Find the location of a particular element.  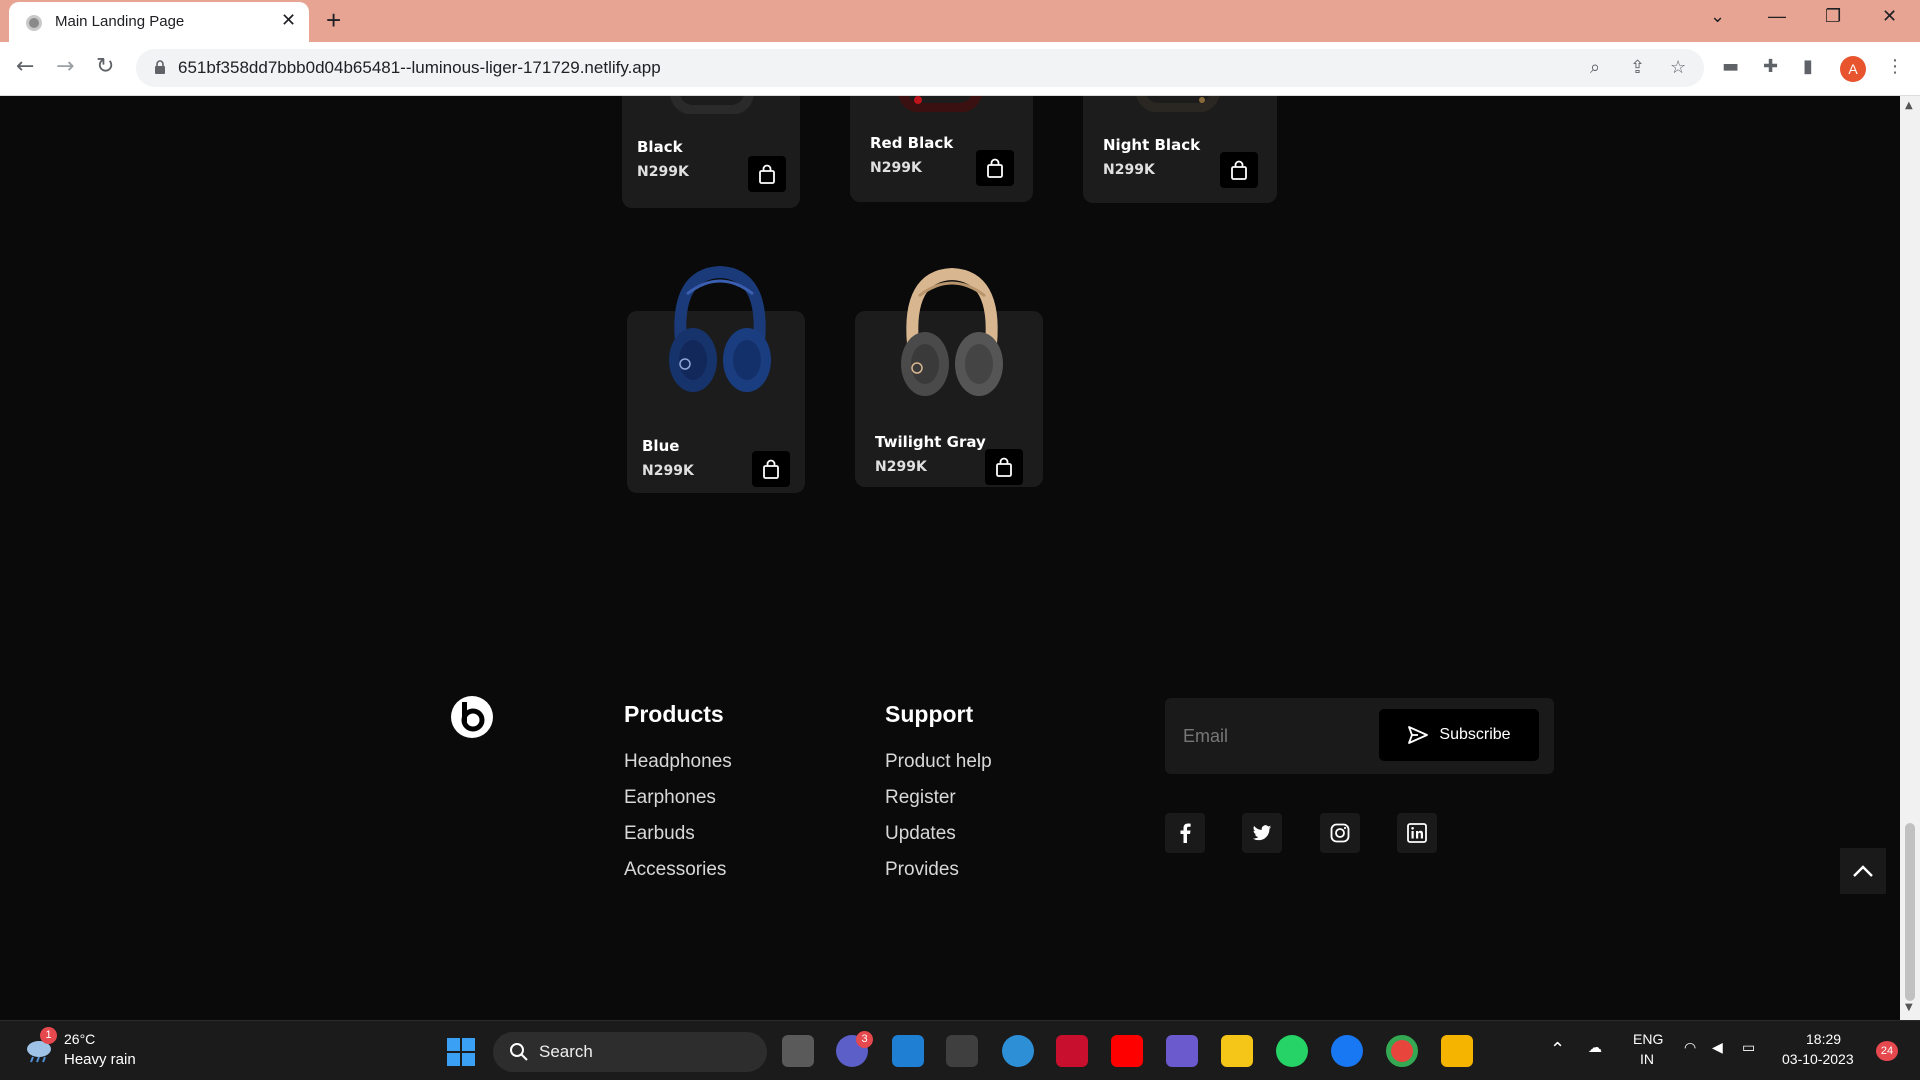

vscode-icon is located at coordinates (908, 1051).